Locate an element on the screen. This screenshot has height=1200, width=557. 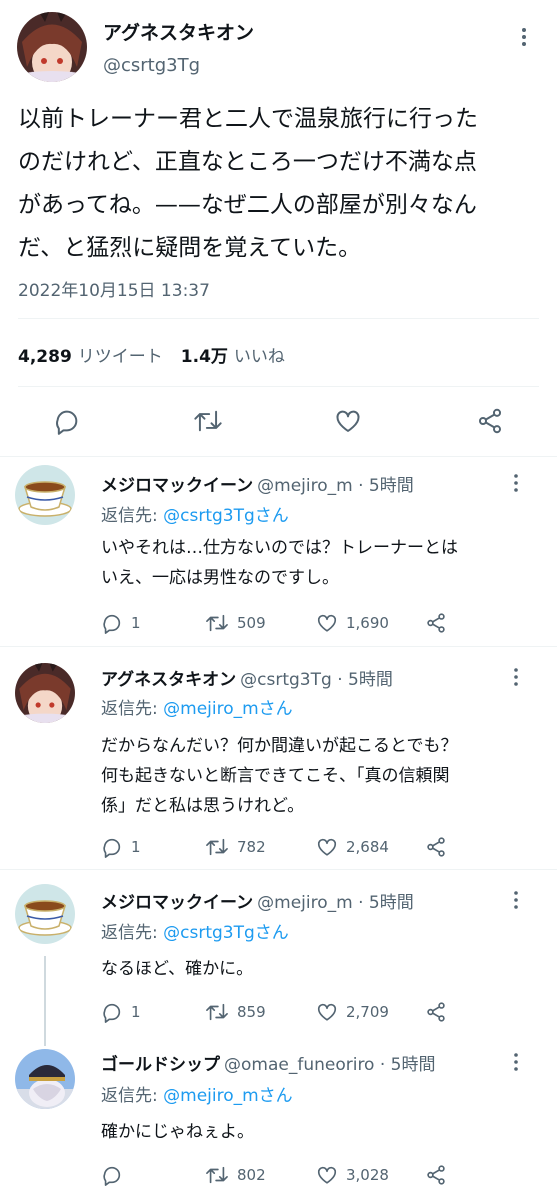
retweet-action: 802 is located at coordinates (235, 1175).